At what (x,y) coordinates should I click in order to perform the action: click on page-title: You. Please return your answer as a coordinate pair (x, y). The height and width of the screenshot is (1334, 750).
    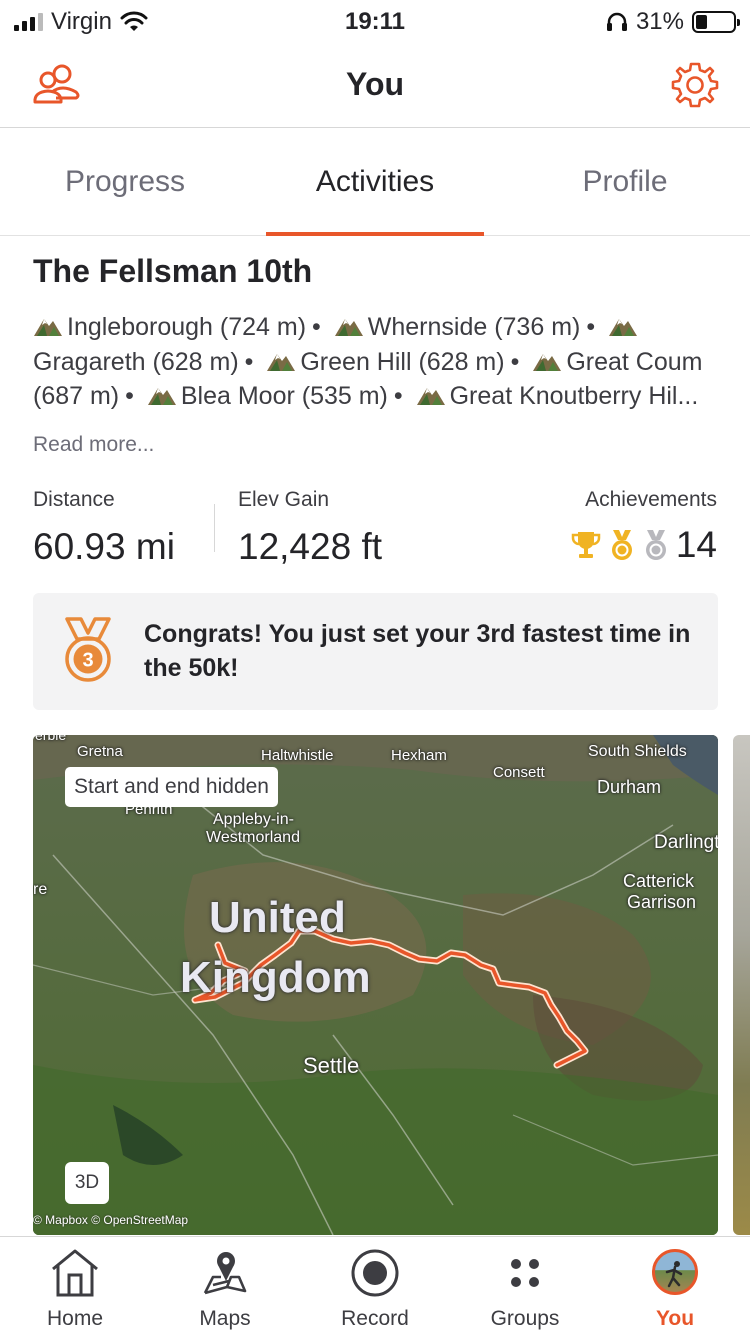
    Looking at the image, I should click on (375, 84).